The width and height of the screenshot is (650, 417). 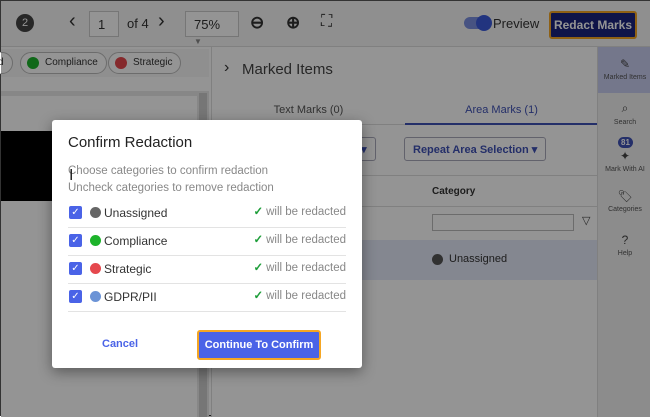 What do you see at coordinates (207, 214) in the screenshot?
I see `category-row-unassigned: ✓ Unassigned ✓ will be redacted` at bounding box center [207, 214].